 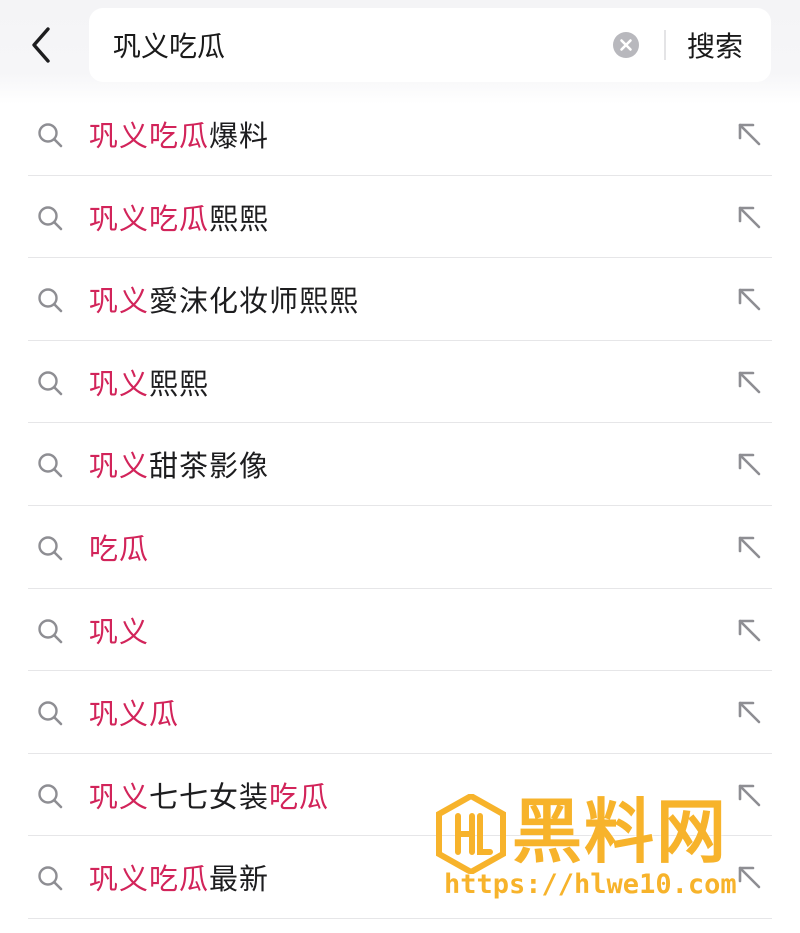 I want to click on suggestion-keyword-rest: 最新, so click(x=239, y=879).